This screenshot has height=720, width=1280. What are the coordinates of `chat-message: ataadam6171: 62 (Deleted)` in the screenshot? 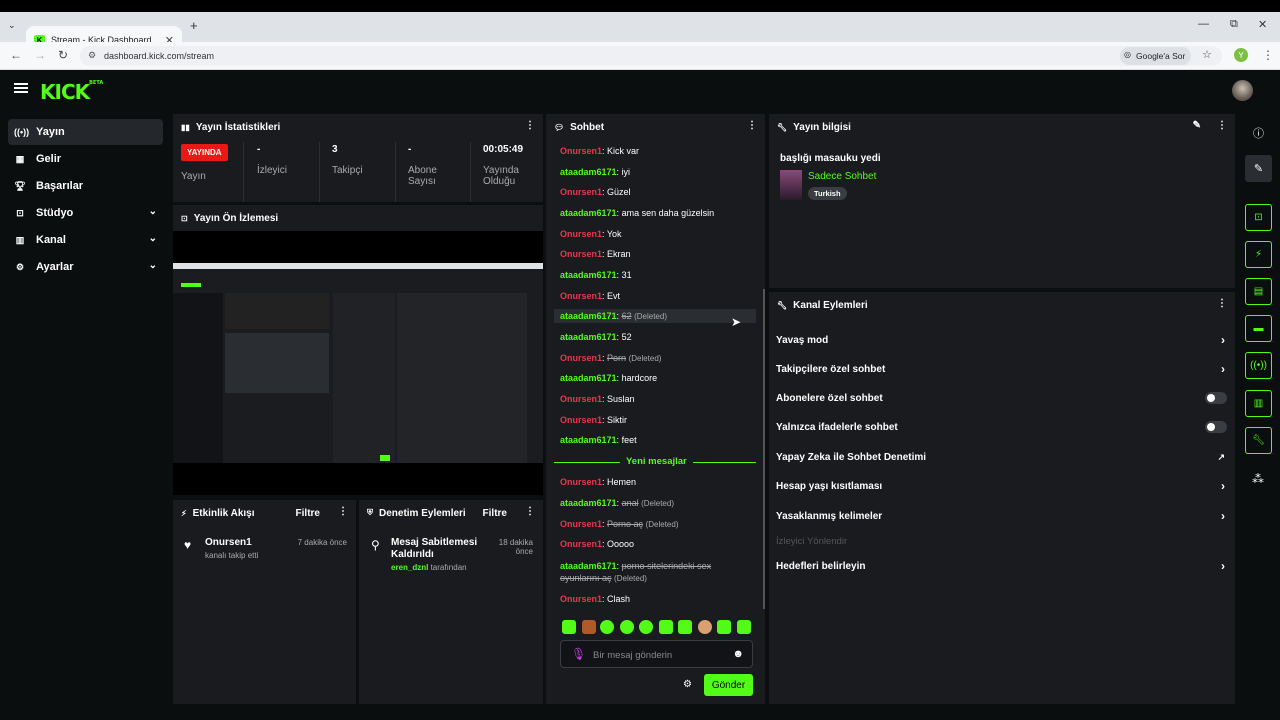 It's located at (655, 316).